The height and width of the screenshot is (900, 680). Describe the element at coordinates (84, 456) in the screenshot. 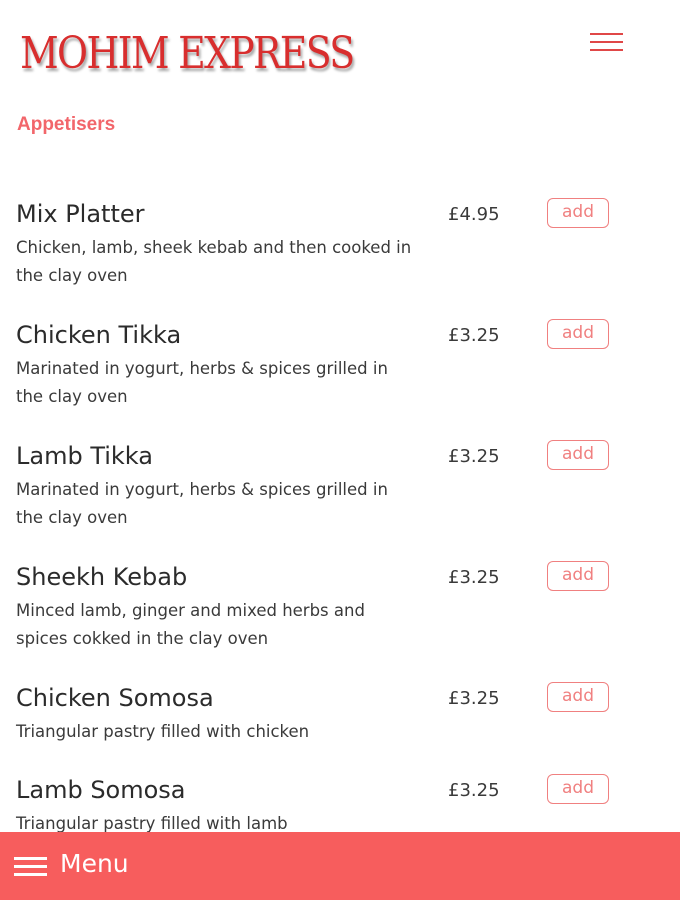

I see `item-name: Lamb Tikka` at that location.